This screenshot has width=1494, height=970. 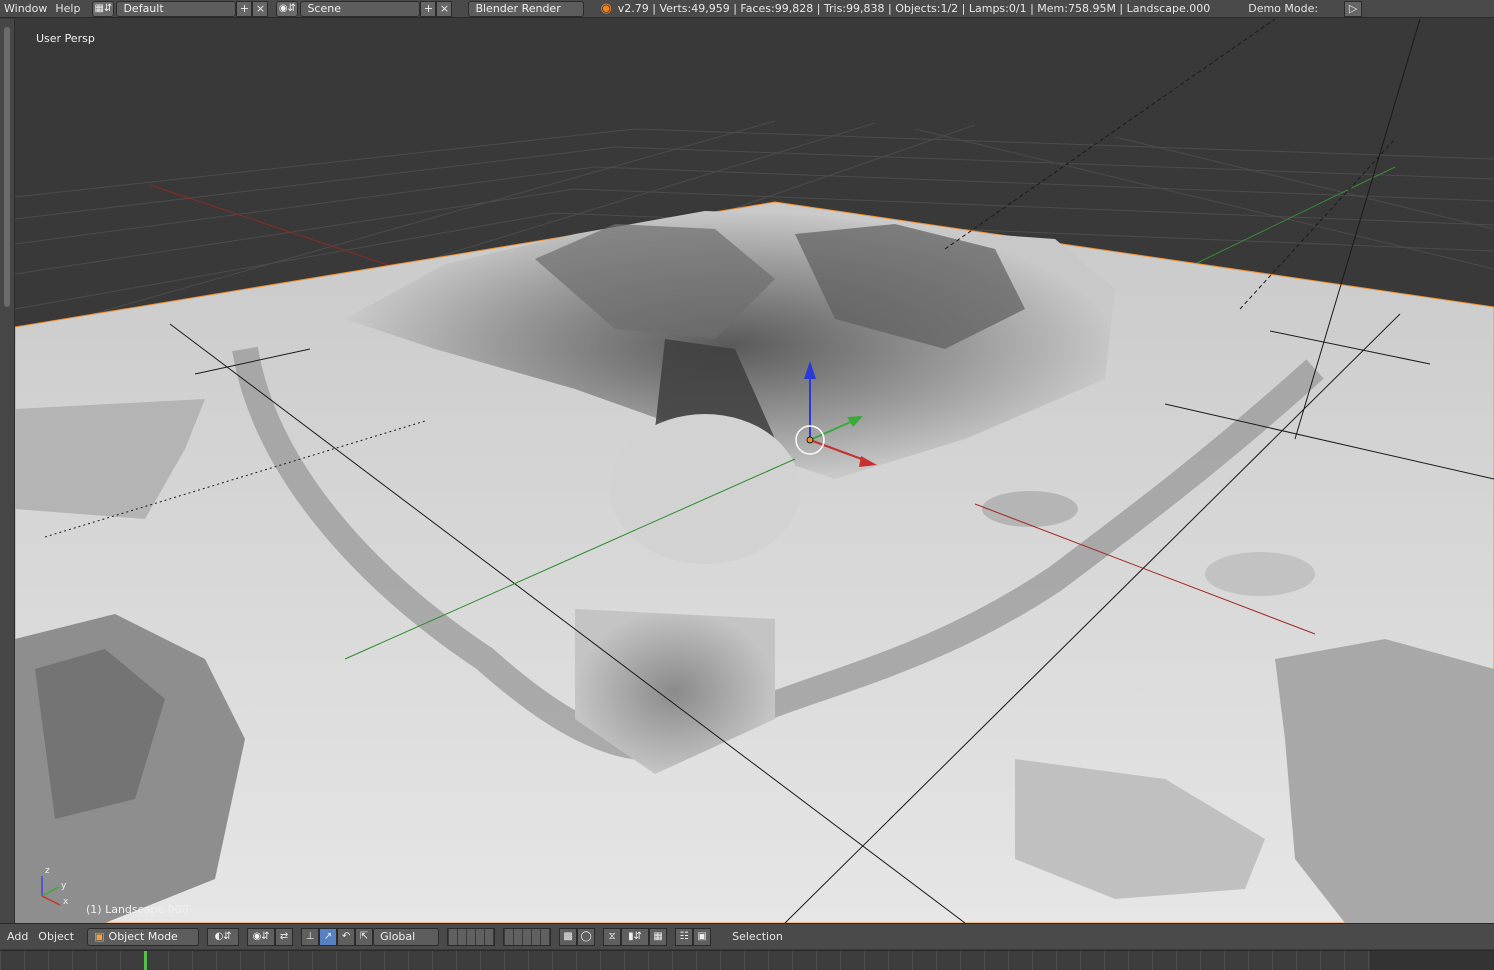 I want to click on selection-label: Selection, so click(x=757, y=936).